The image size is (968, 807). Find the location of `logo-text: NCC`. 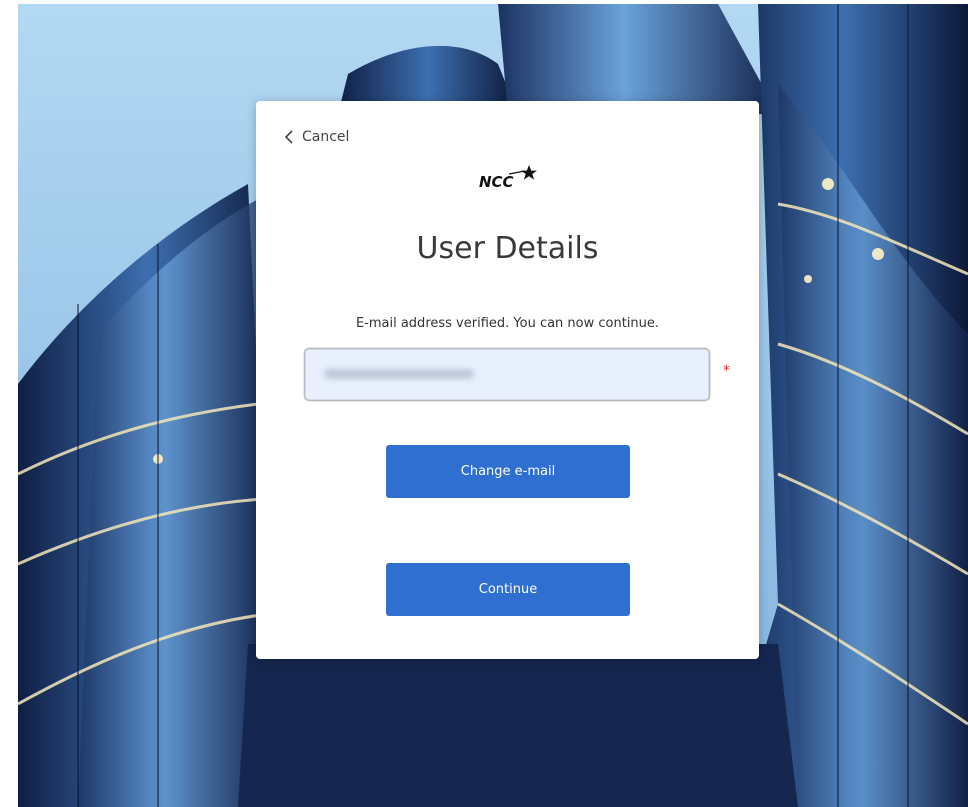

logo-text: NCC is located at coordinates (496, 182).